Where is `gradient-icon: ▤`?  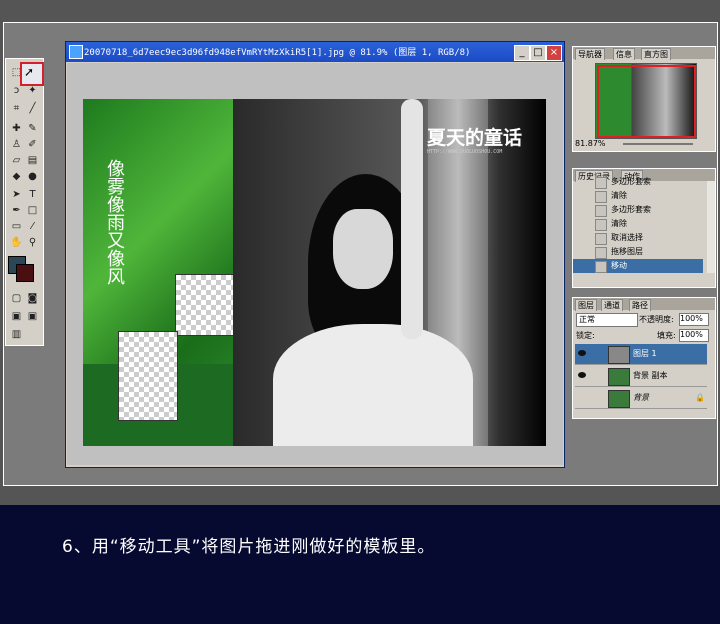
gradient-icon: ▤ is located at coordinates (32, 160).